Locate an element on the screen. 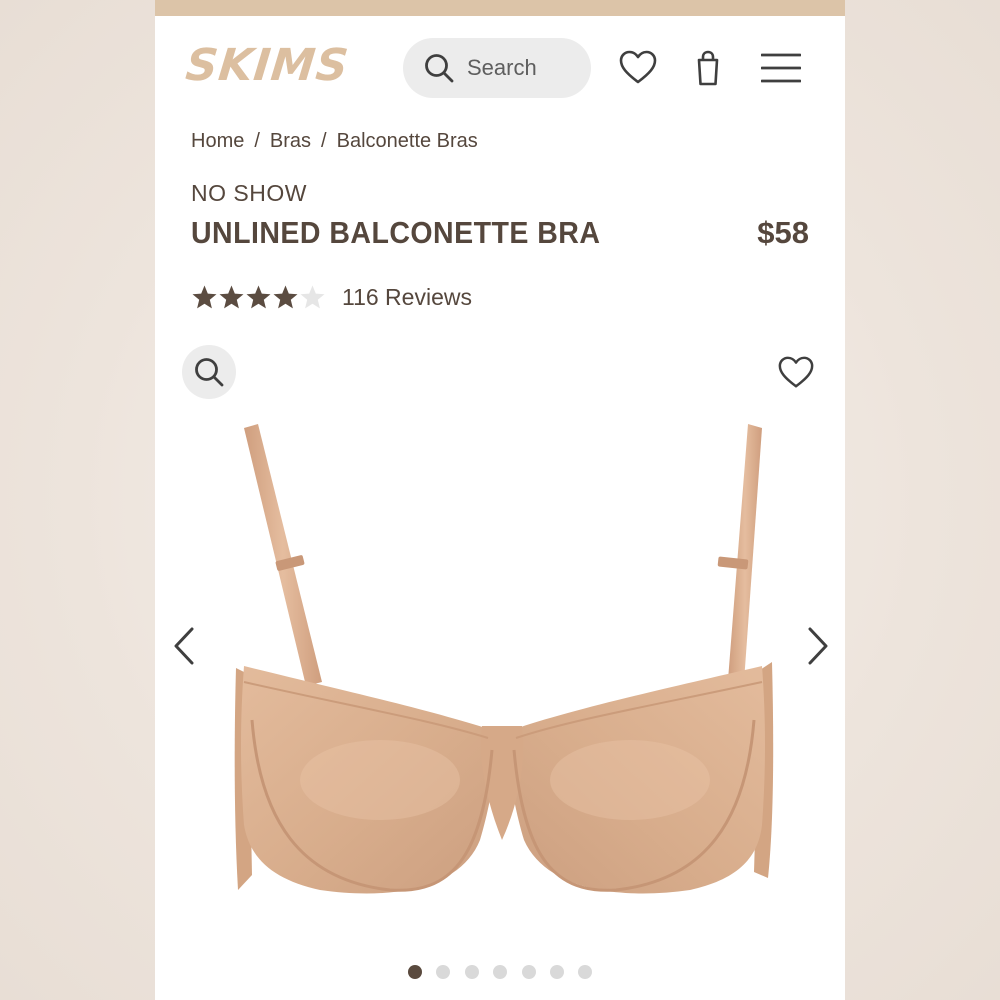  cart-button is located at coordinates (708, 68).